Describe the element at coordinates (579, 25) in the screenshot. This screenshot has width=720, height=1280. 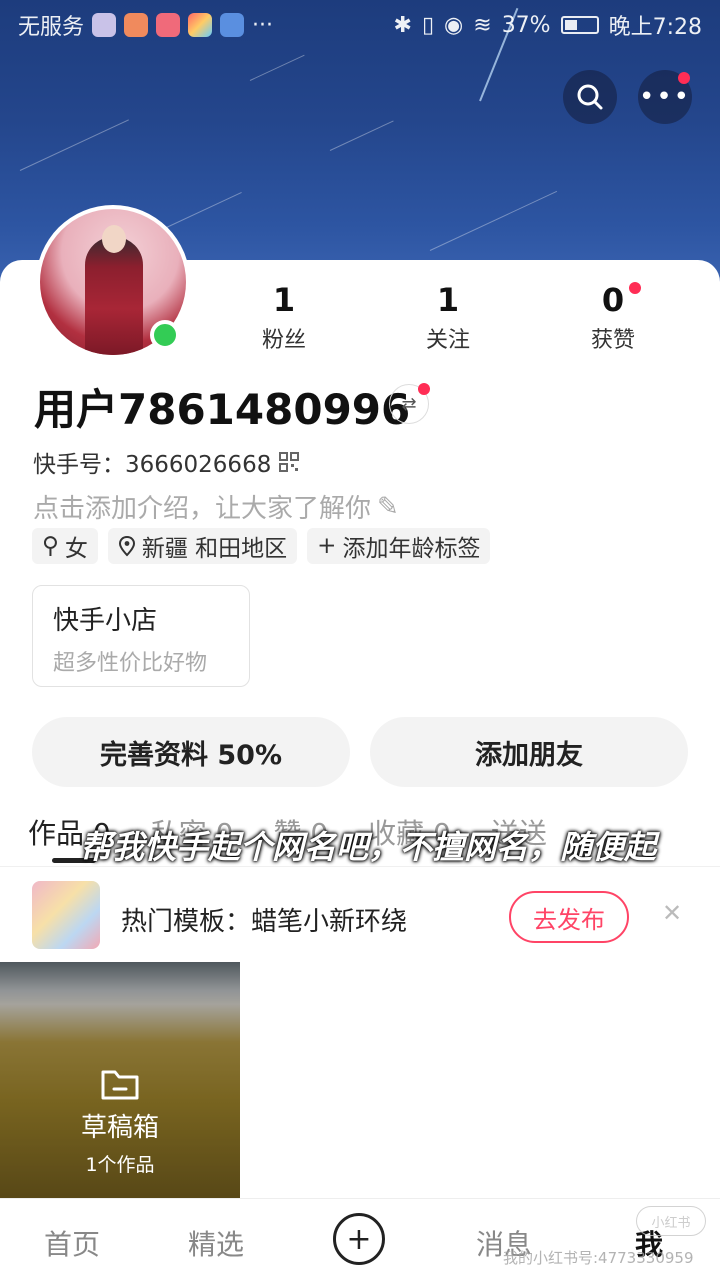
I see `battery-icon` at that location.